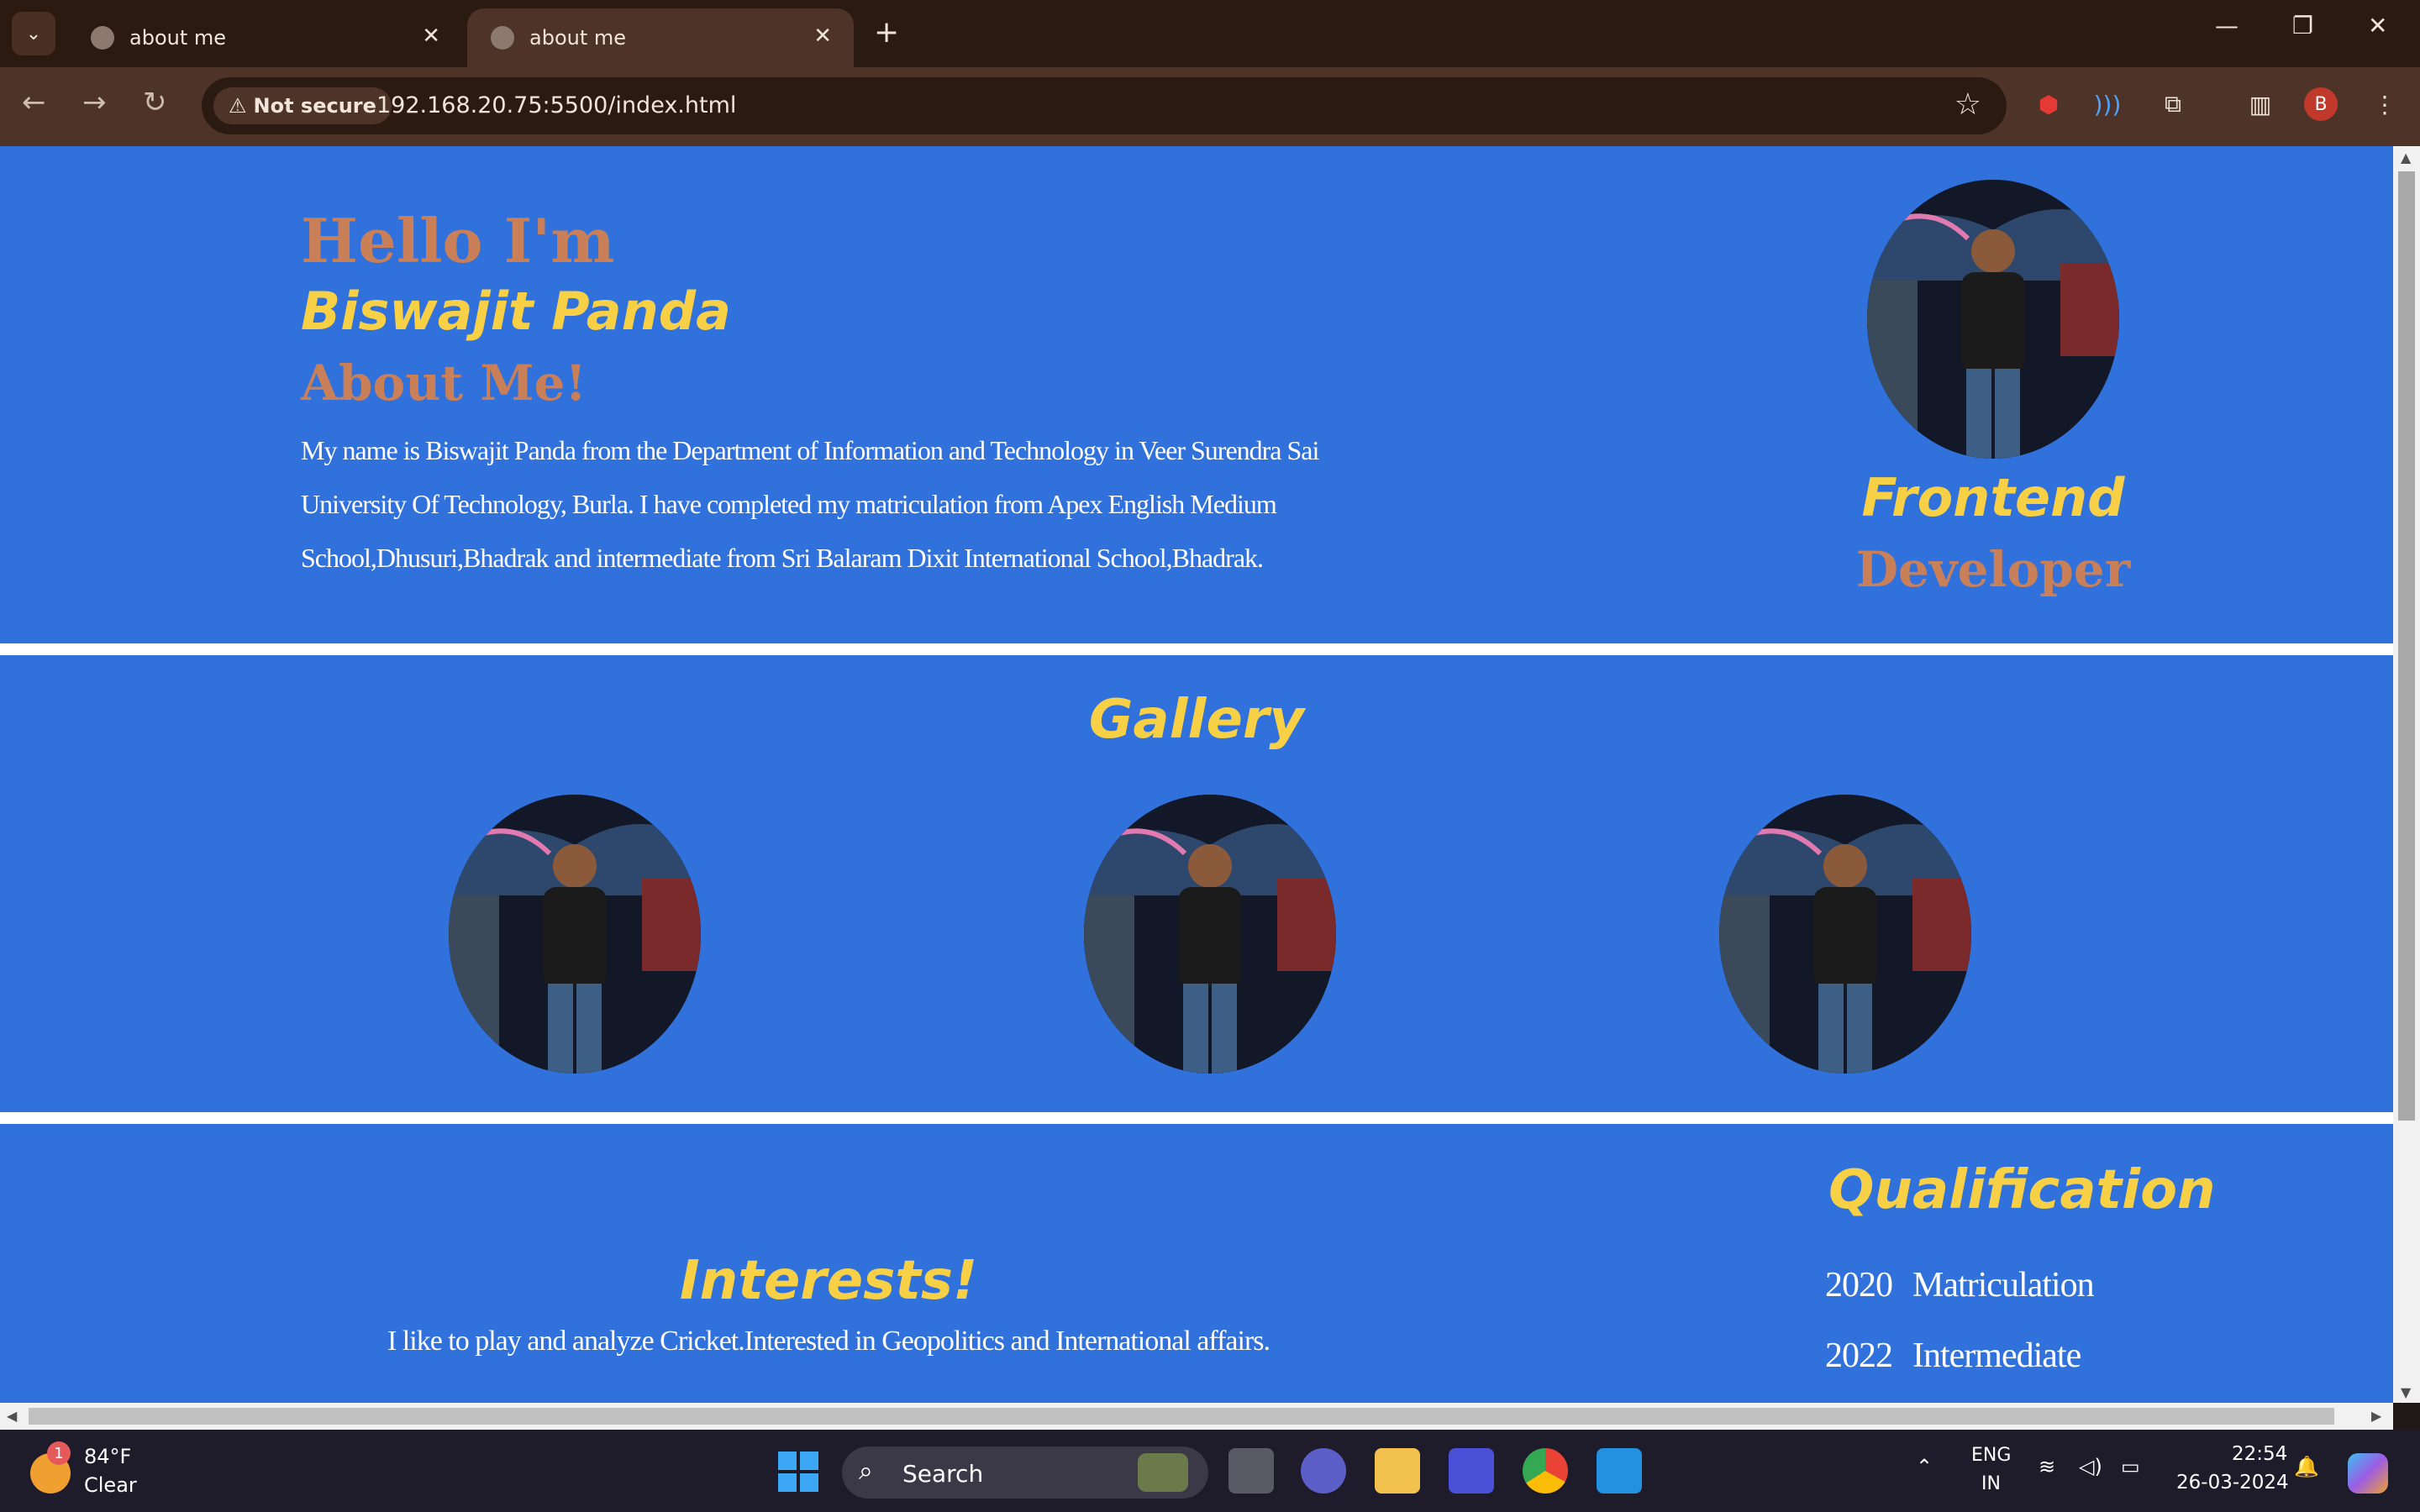 This screenshot has height=1512, width=2420. I want to click on scroll-right-icon: ▶, so click(2376, 1416).